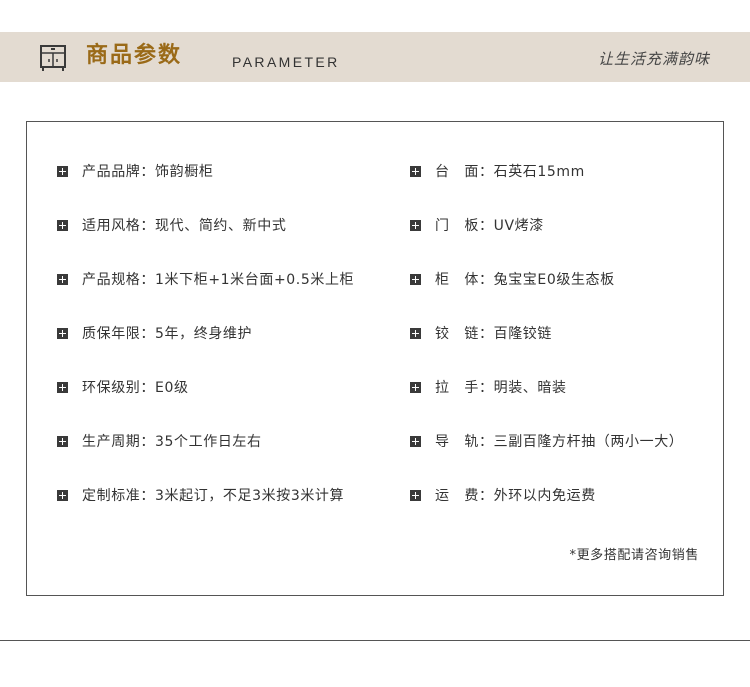 The height and width of the screenshot is (687, 750). What do you see at coordinates (457, 171) in the screenshot?
I see `spec-label: 台面` at bounding box center [457, 171].